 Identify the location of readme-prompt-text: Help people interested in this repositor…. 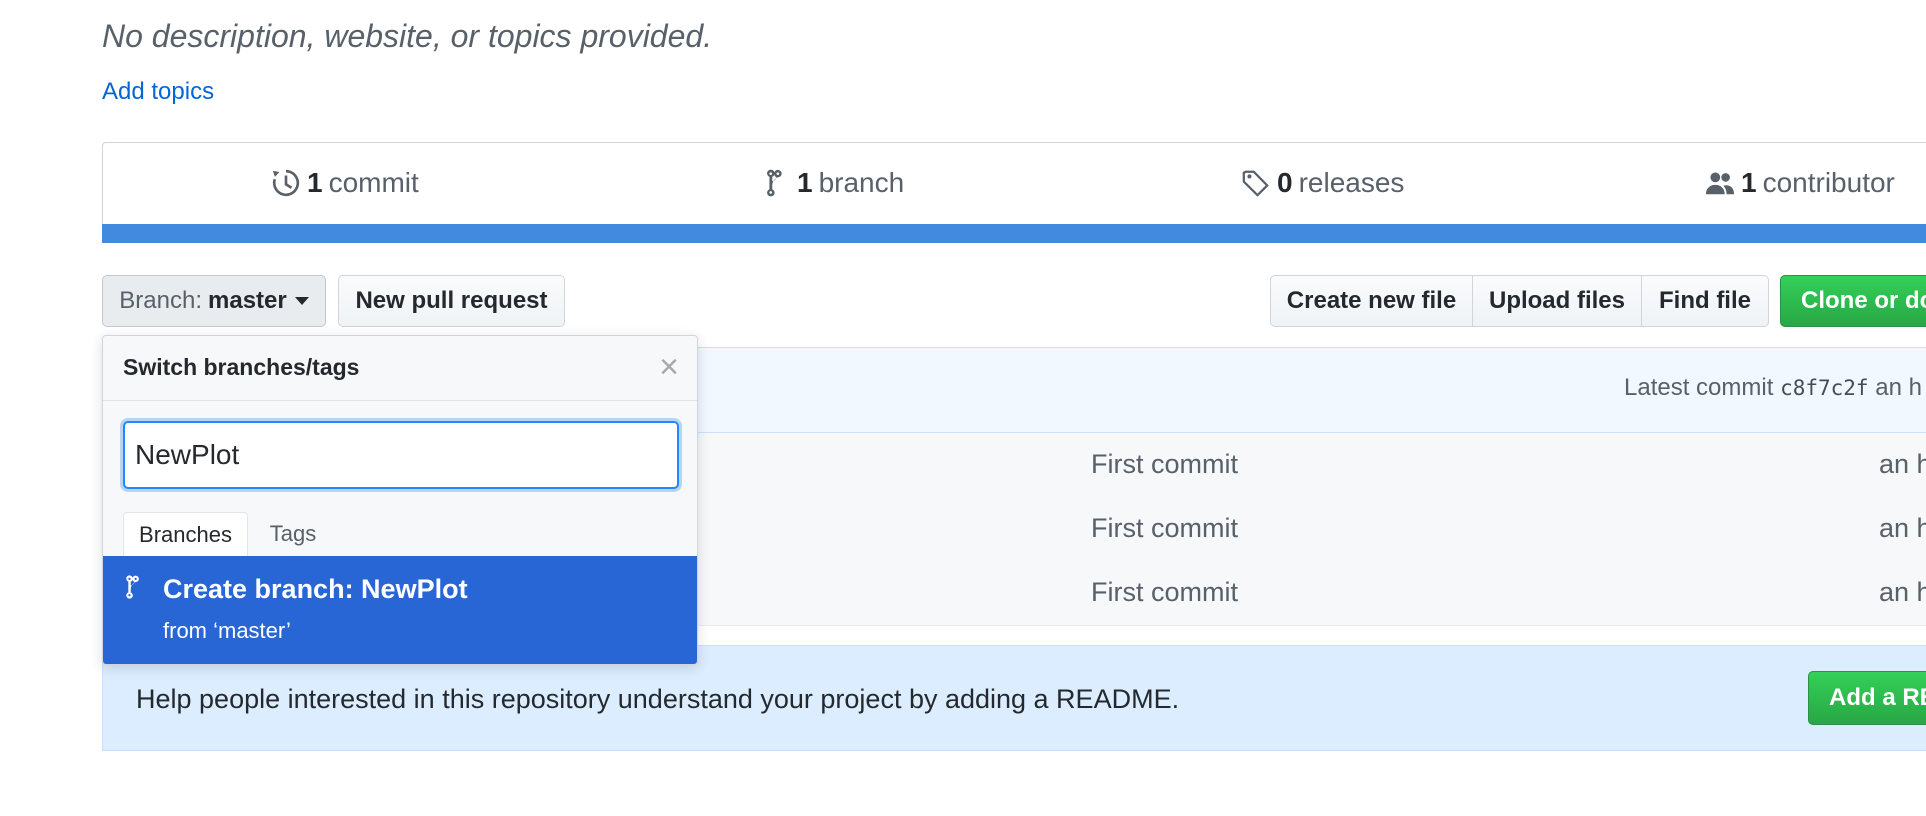
(658, 699).